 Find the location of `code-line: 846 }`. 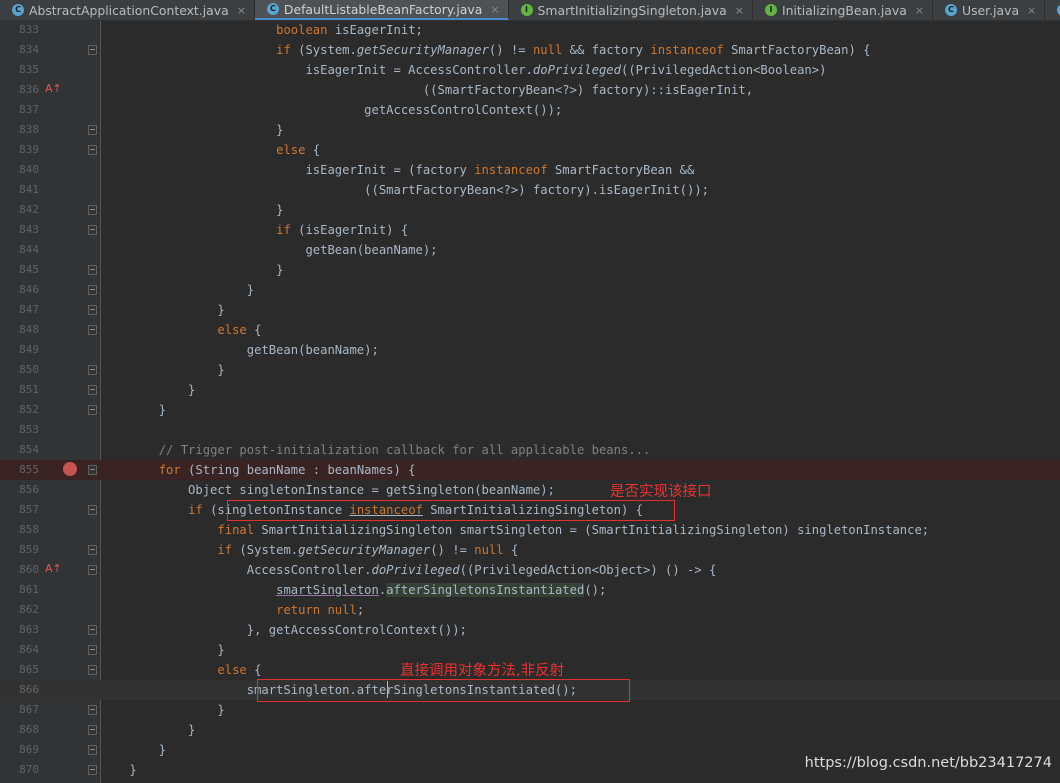

code-line: 846 } is located at coordinates (530, 290).